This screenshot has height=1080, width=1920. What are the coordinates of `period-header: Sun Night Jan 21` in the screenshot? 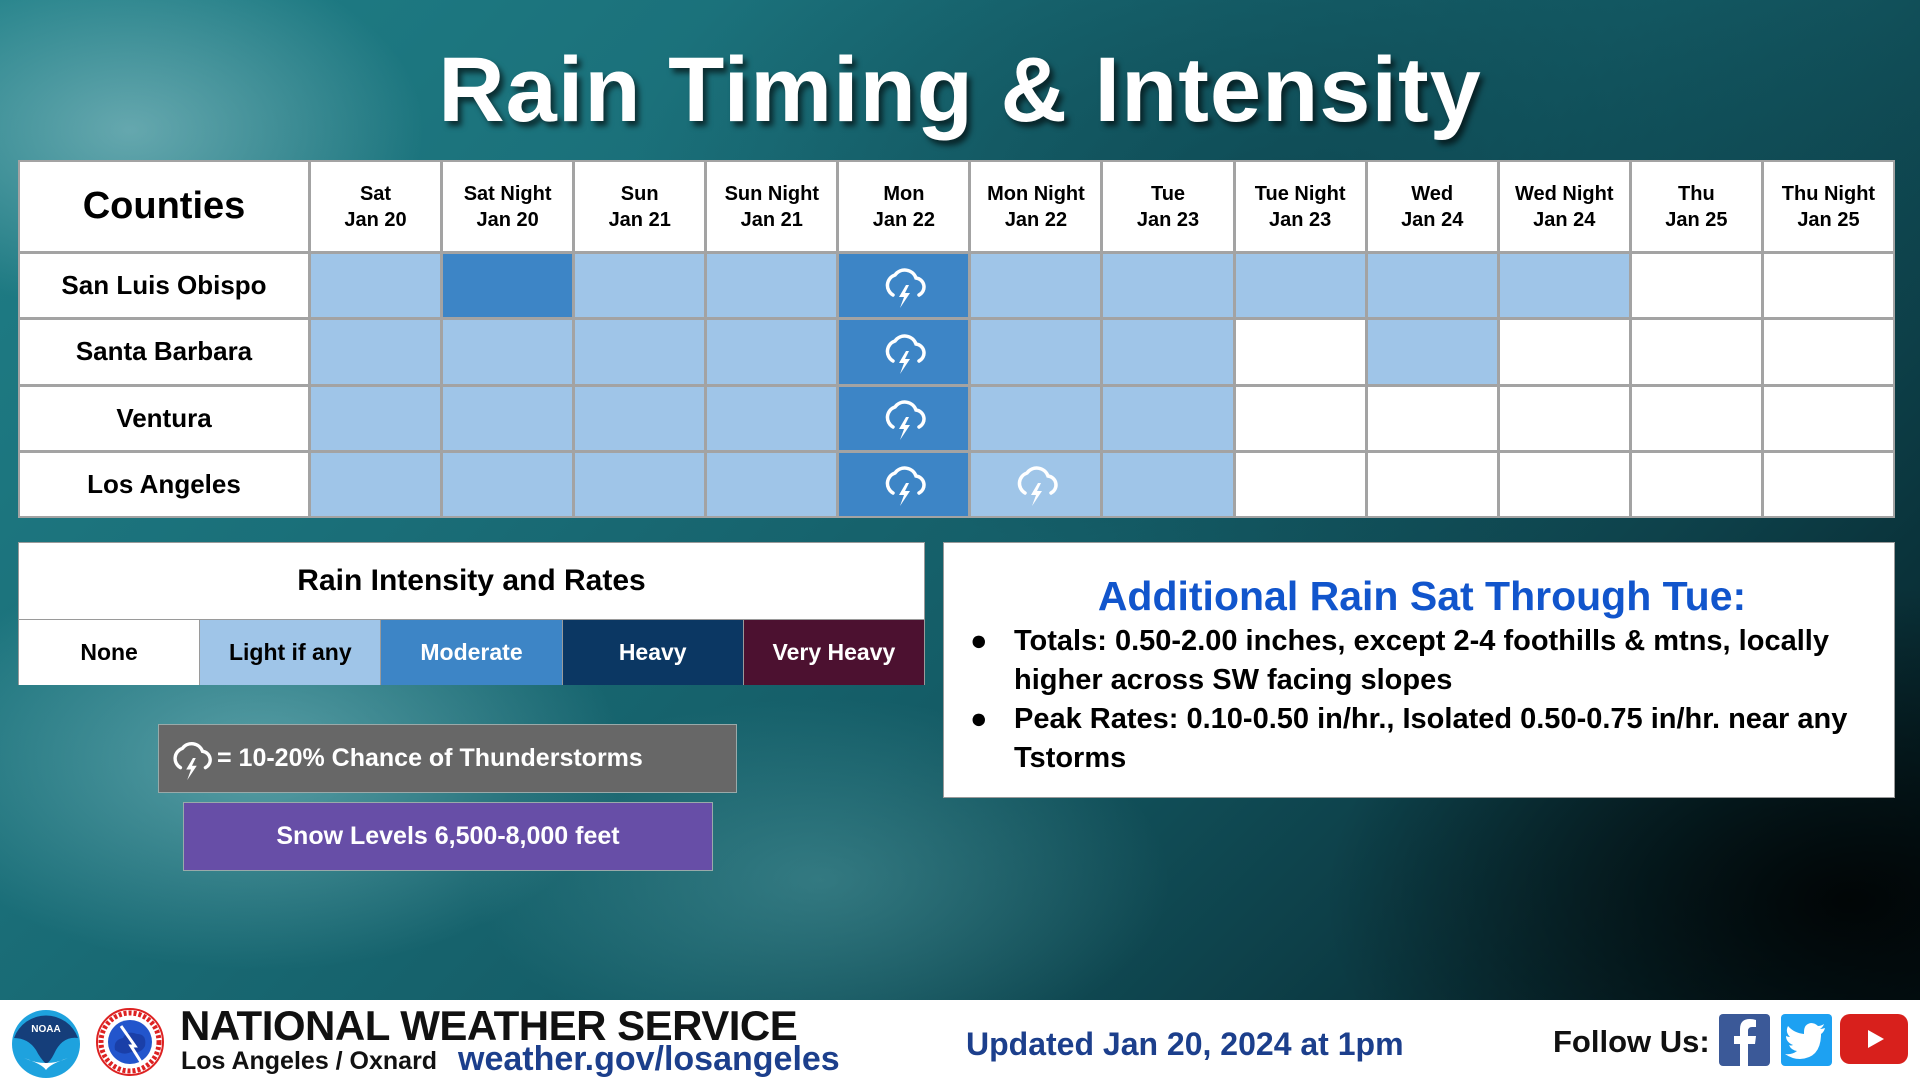 It's located at (772, 206).